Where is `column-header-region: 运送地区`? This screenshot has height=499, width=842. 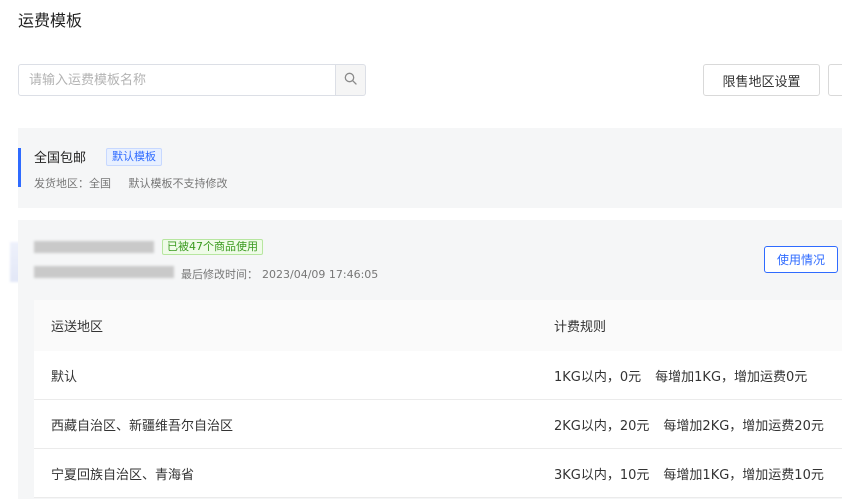 column-header-region: 运送地区 is located at coordinates (77, 327).